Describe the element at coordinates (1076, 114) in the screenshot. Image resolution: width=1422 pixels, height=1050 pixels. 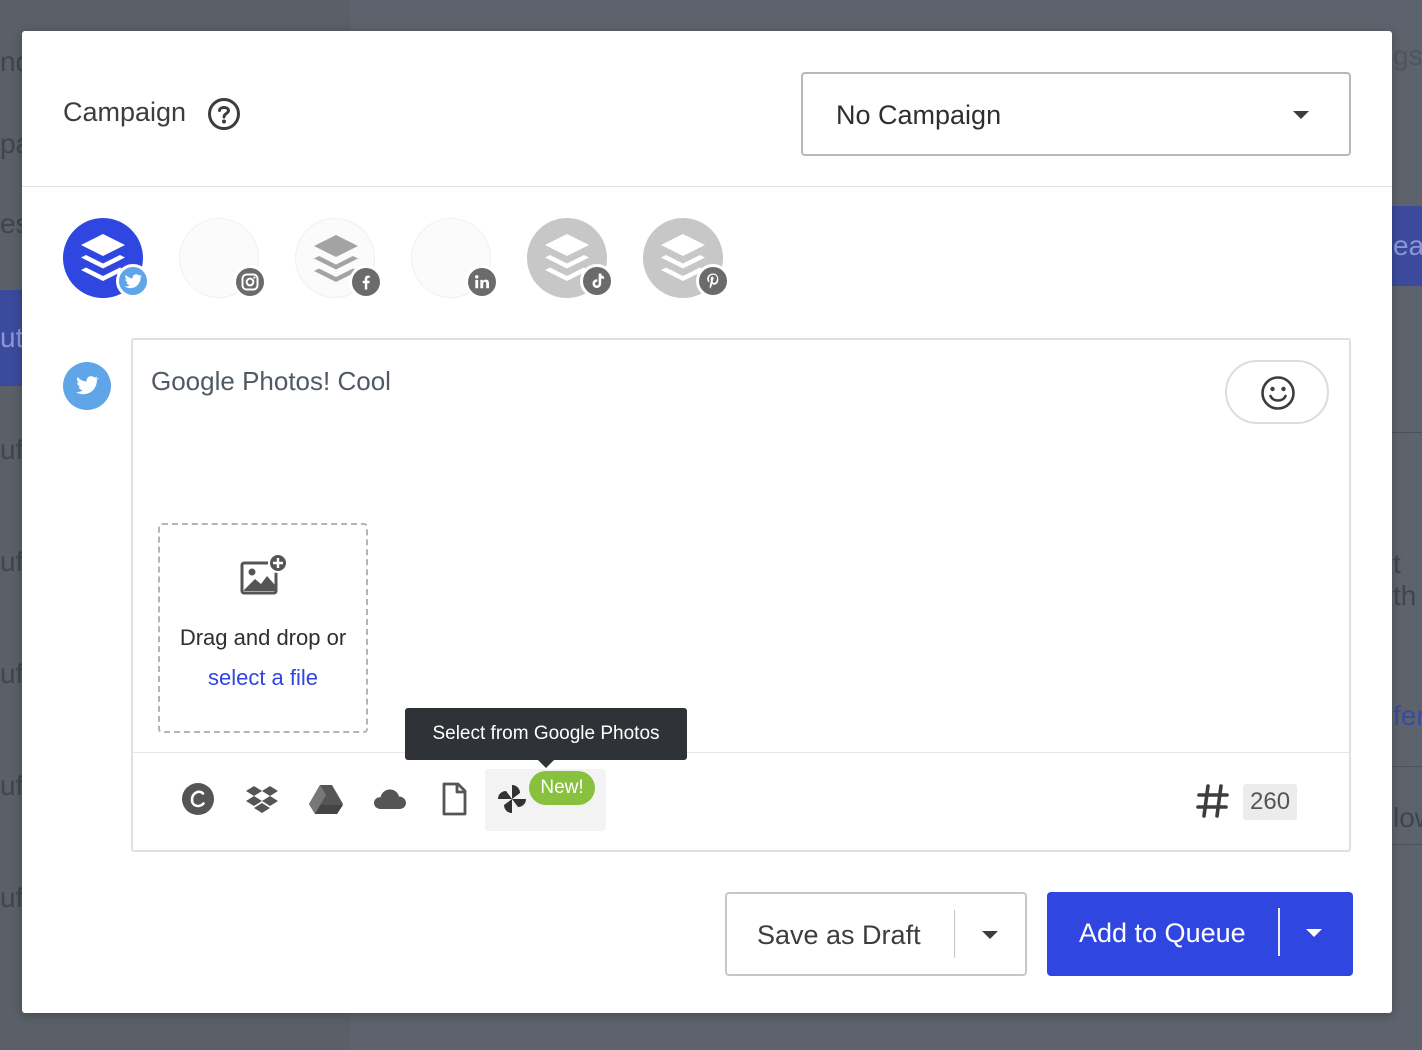
I see `campaign-select: No Campaign` at that location.